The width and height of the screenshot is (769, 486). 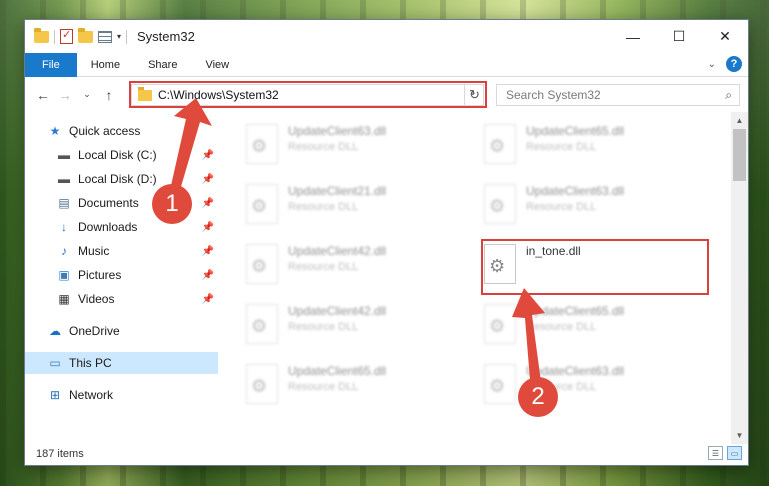 I want to click on sidebar-item-label: Local Disk (C:), so click(x=117, y=155).